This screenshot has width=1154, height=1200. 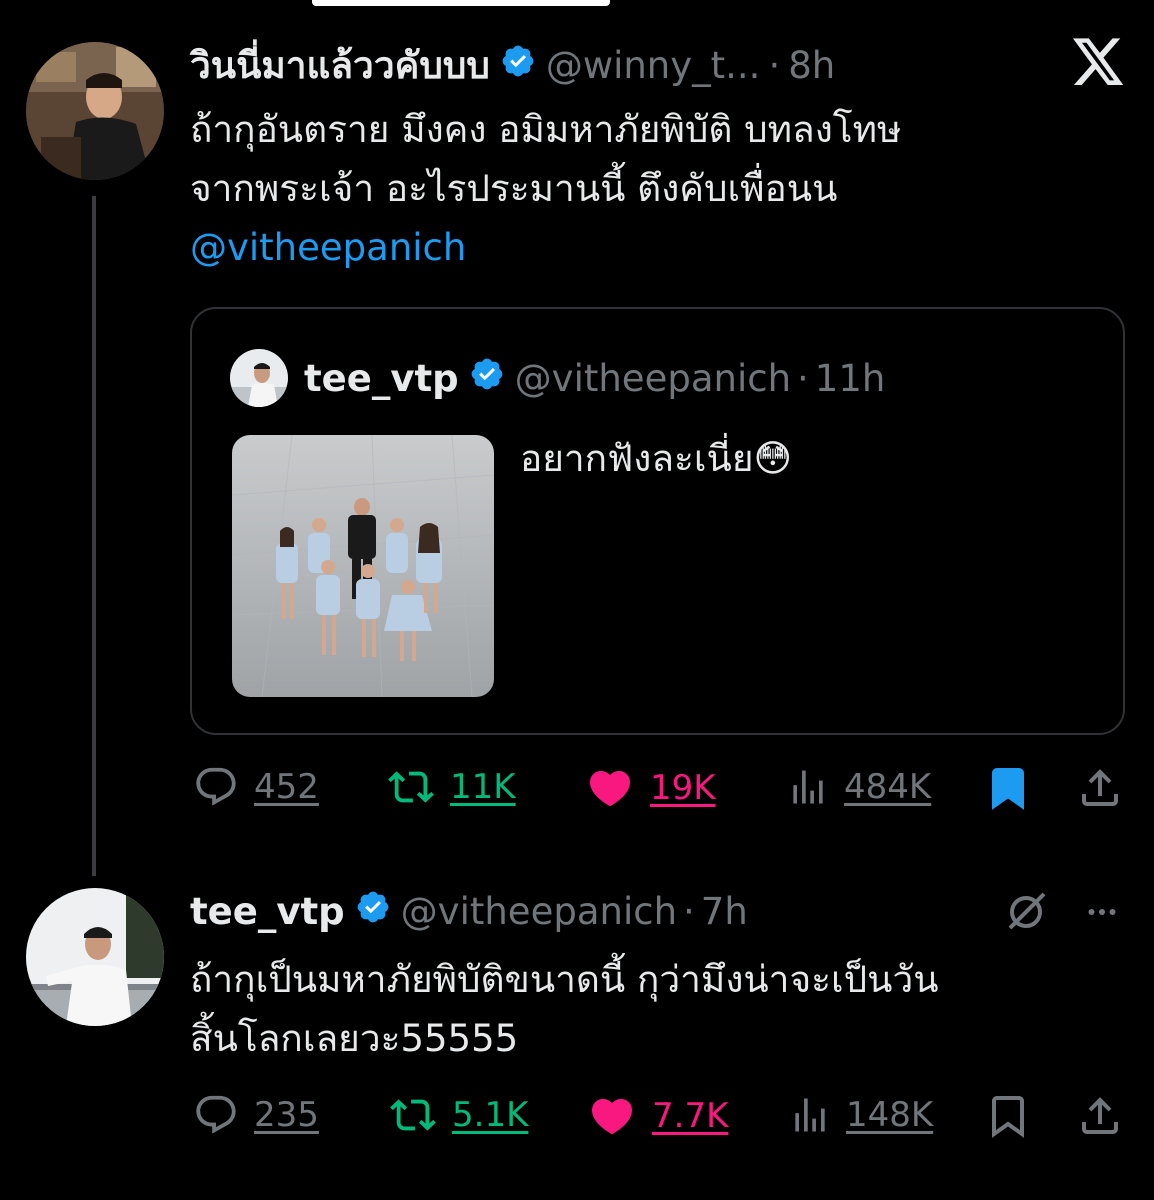 What do you see at coordinates (95, 111) in the screenshot?
I see `author-avatar` at bounding box center [95, 111].